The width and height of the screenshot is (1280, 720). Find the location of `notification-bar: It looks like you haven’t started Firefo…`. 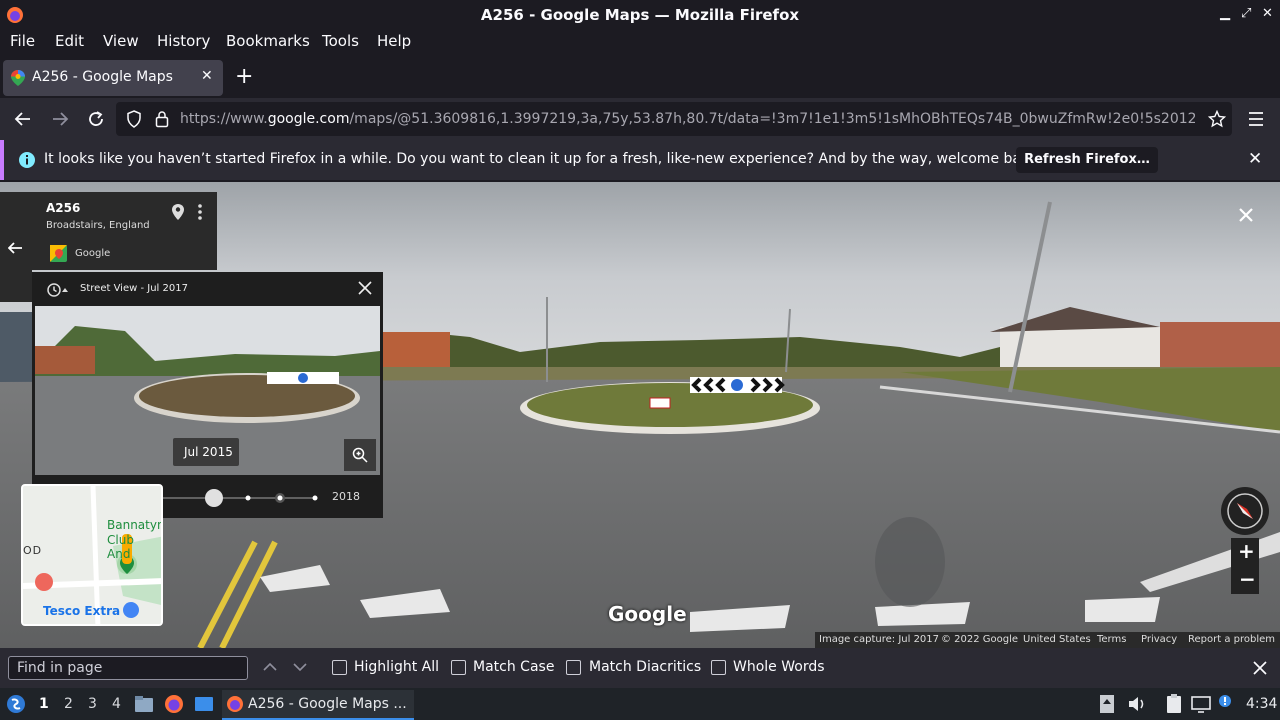

notification-bar: It looks like you haven’t started Firefo… is located at coordinates (640, 160).